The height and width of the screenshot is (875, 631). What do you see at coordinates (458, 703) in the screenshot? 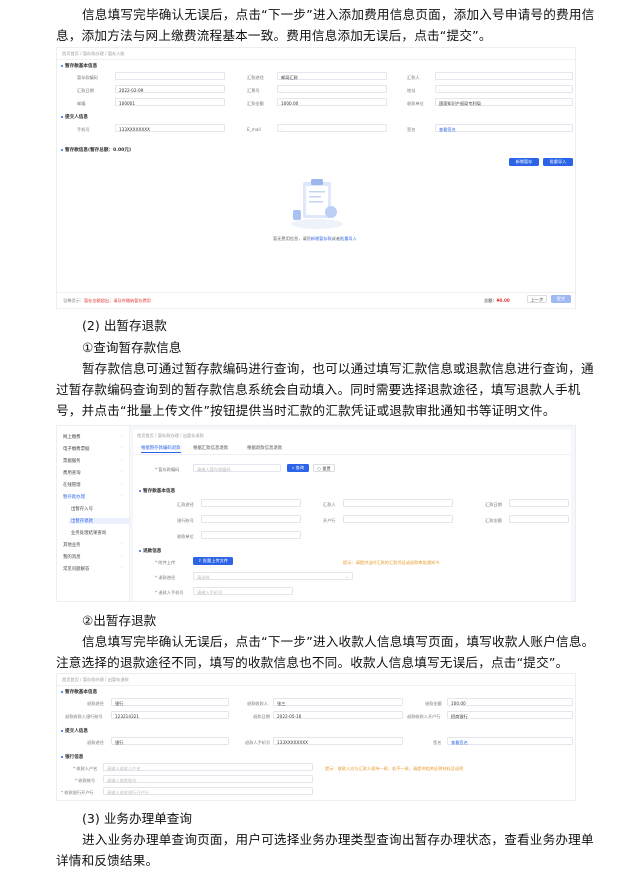
I see `field-value: 100.00` at bounding box center [458, 703].